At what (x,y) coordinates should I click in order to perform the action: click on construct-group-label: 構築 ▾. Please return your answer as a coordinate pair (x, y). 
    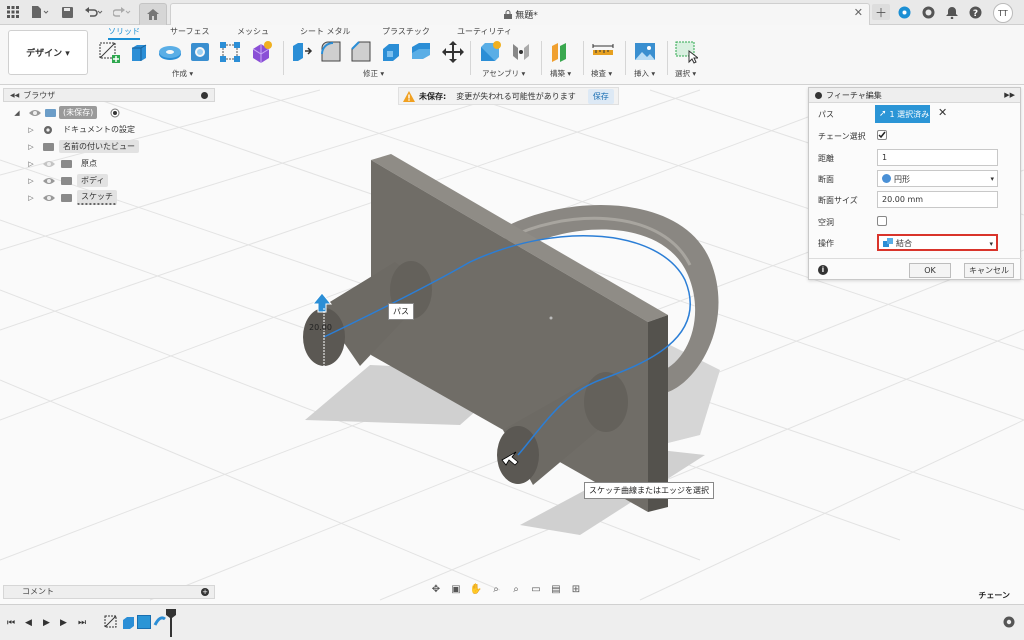
    Looking at the image, I should click on (560, 73).